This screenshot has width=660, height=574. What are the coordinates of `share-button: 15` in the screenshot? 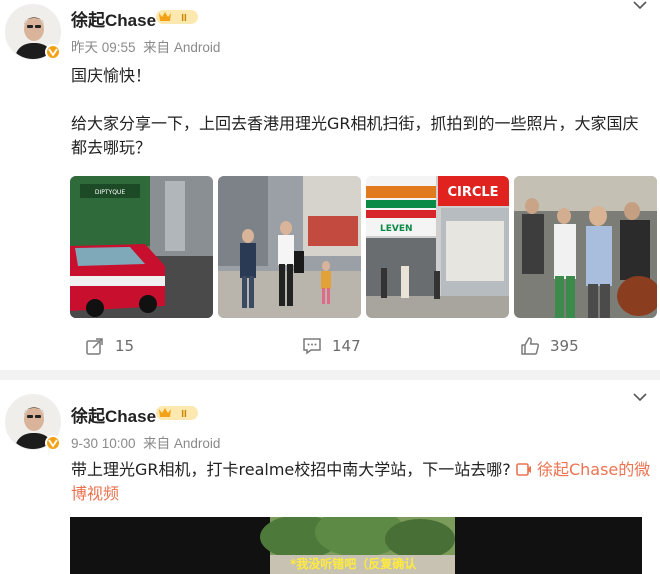 It's located at (109, 346).